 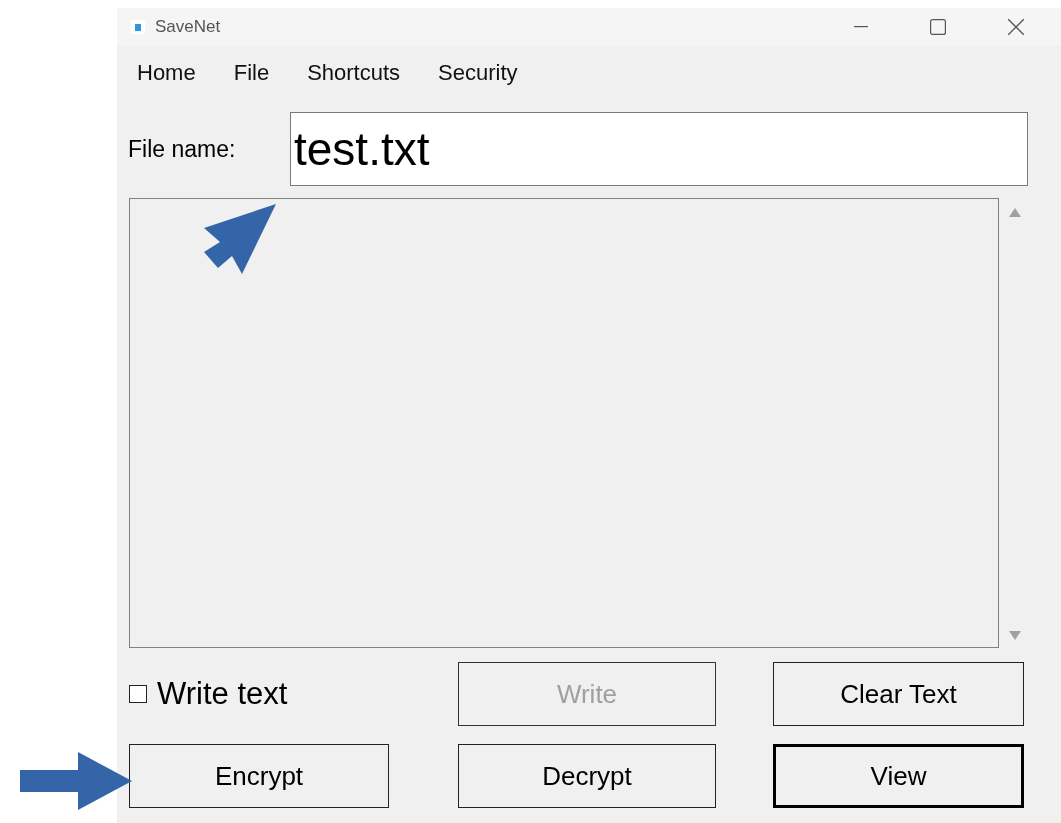 What do you see at coordinates (188, 27) in the screenshot?
I see `window-title: SaveNet` at bounding box center [188, 27].